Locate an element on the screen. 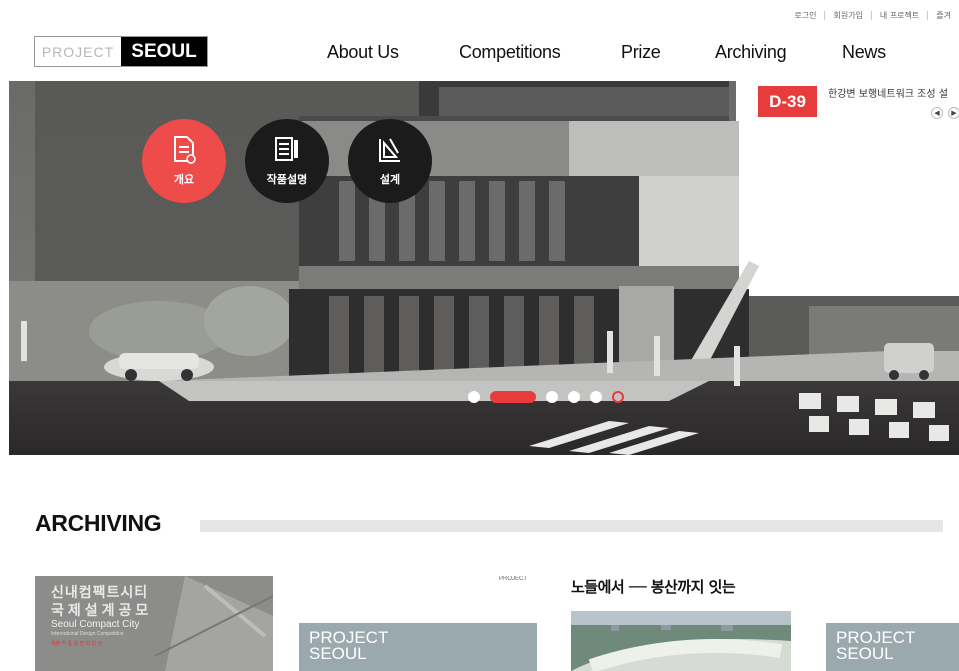 The width and height of the screenshot is (959, 671). description-button: 작품설명 is located at coordinates (287, 161).